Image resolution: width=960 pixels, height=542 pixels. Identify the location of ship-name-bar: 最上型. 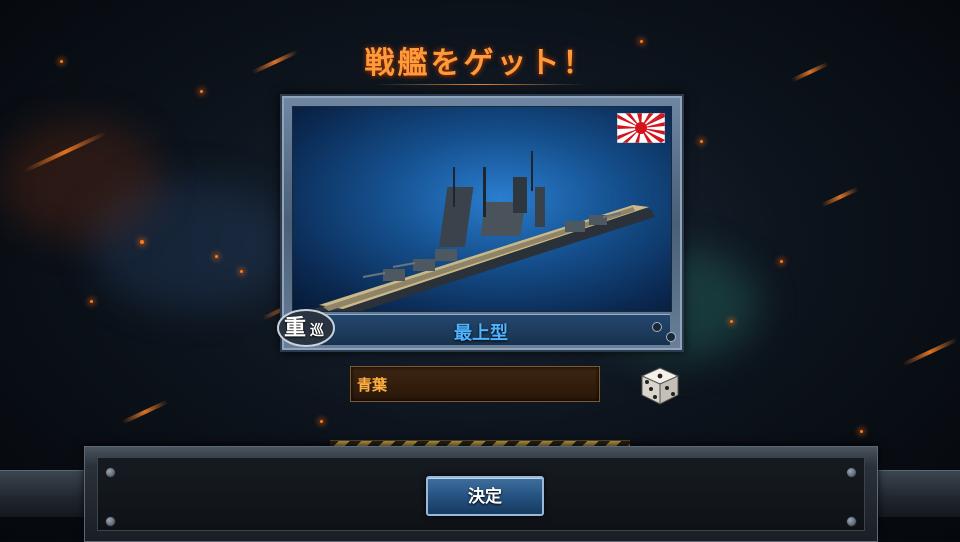
(481, 329).